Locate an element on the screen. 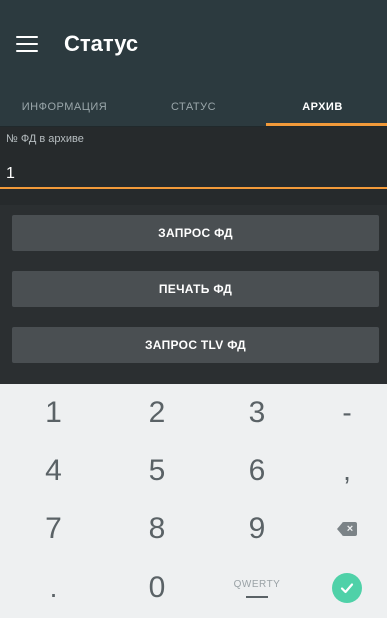  backspace-icon: × is located at coordinates (347, 529).